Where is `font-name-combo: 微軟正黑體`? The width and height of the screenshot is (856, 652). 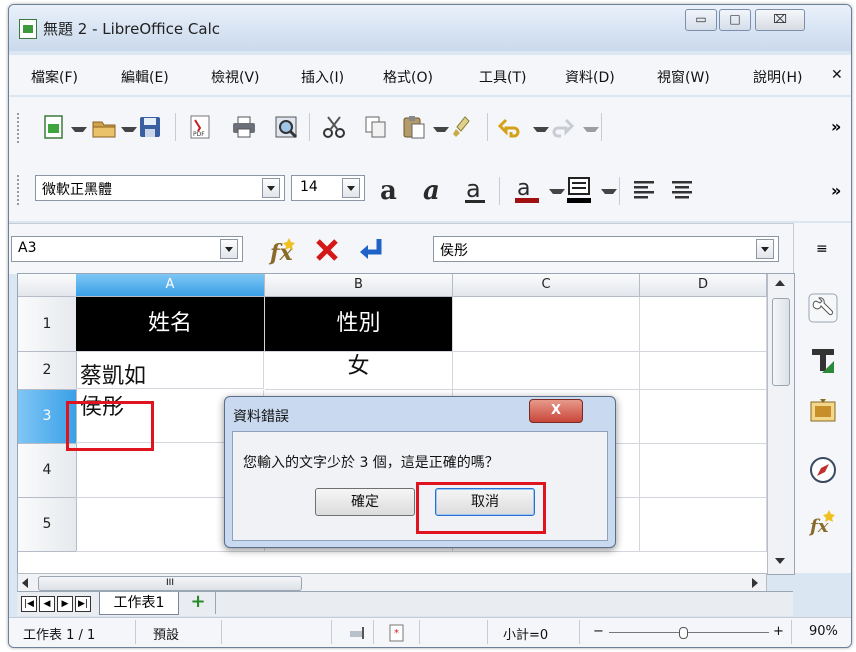
font-name-combo: 微軟正黑體 is located at coordinates (160, 188).